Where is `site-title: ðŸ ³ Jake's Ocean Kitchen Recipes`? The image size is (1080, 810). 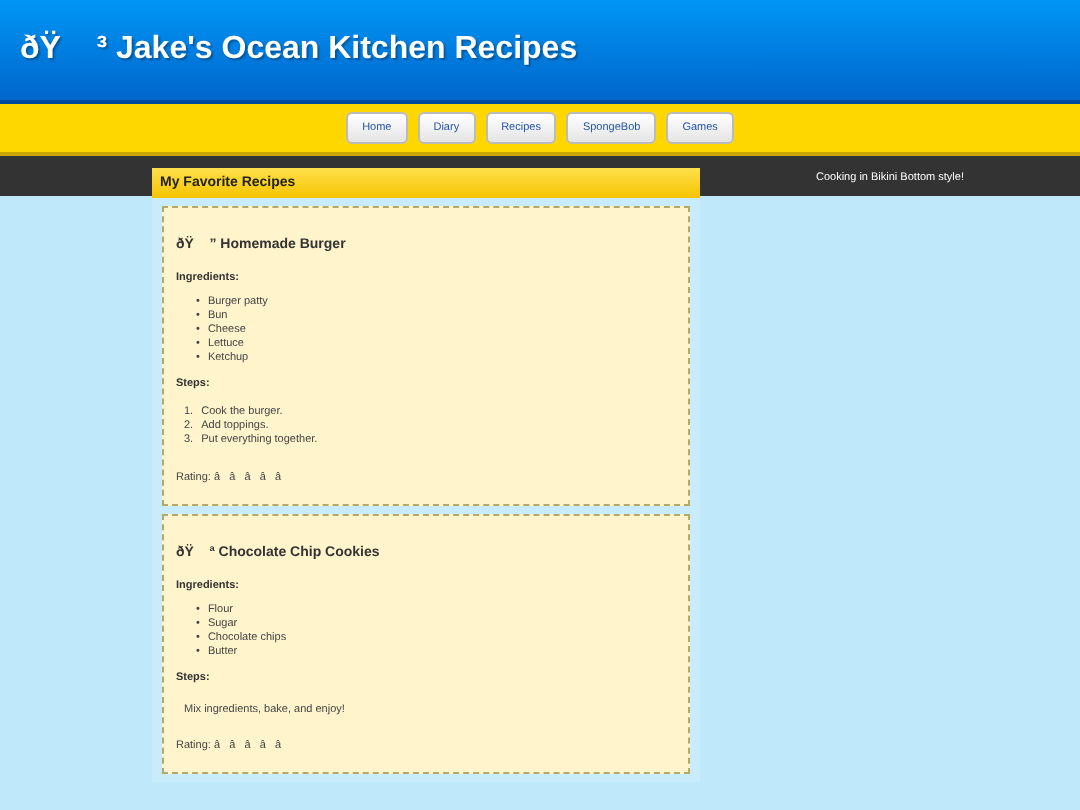
site-title: ðŸ ³ Jake's Ocean Kitchen Recipes is located at coordinates (299, 50).